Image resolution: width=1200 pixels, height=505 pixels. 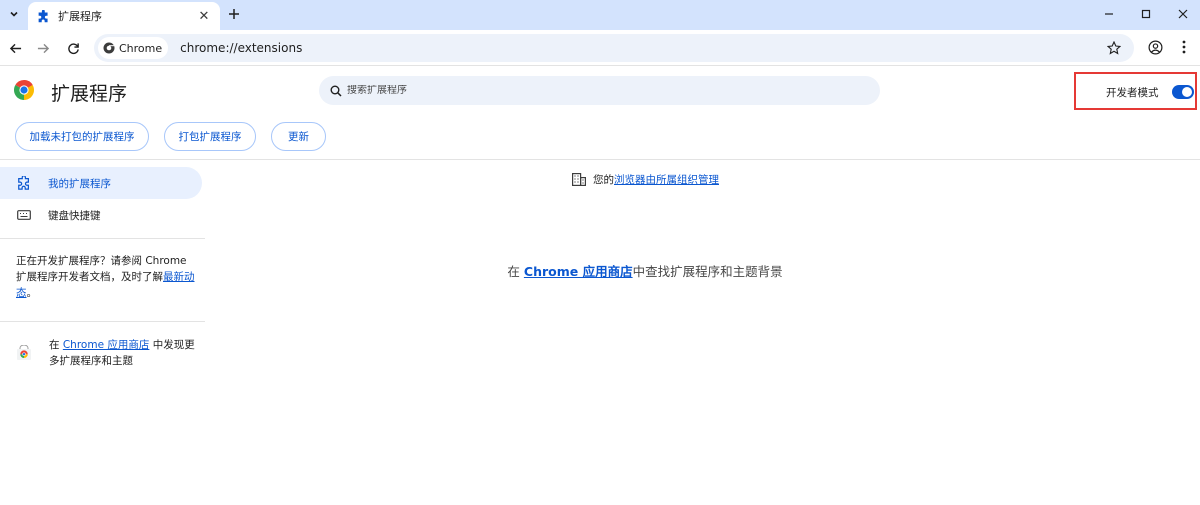 I want to click on tab-strip: 扩展程序 ✕, so click(x=600, y=15).